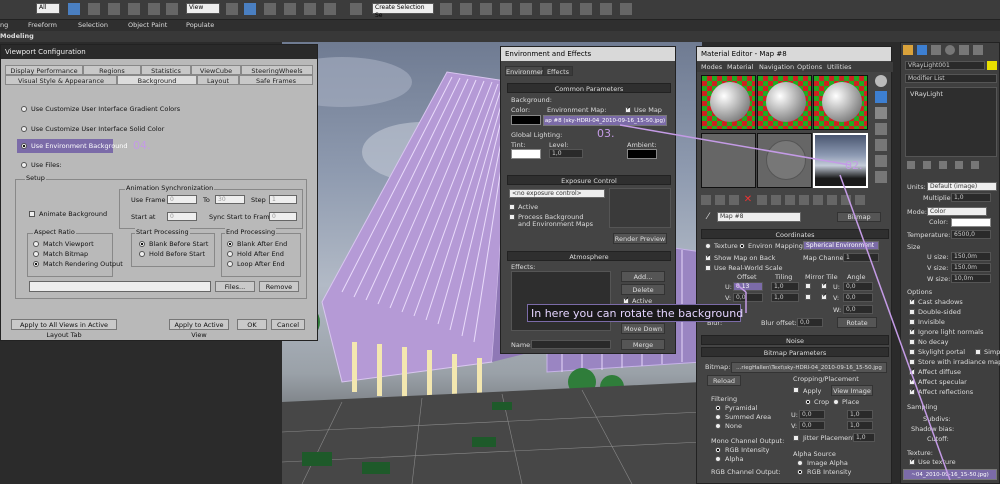 The height and width of the screenshot is (484, 1000). Describe the element at coordinates (836, 402) in the screenshot. I see `radio-place` at that location.